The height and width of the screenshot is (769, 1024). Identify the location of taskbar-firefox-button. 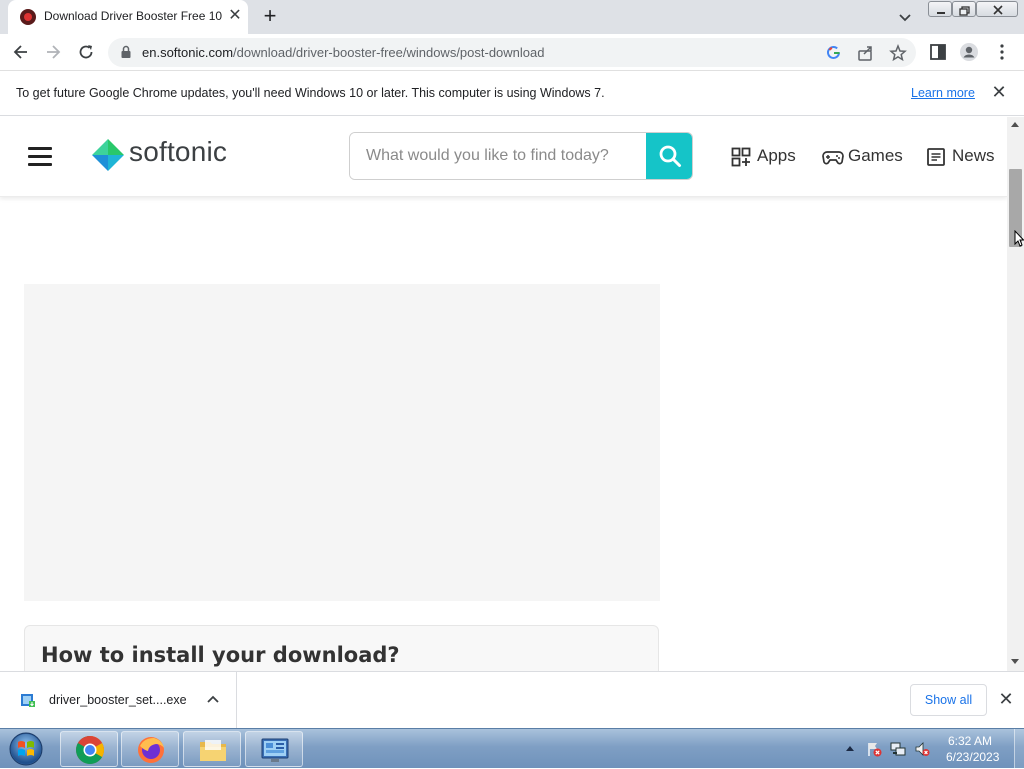
(150, 749).